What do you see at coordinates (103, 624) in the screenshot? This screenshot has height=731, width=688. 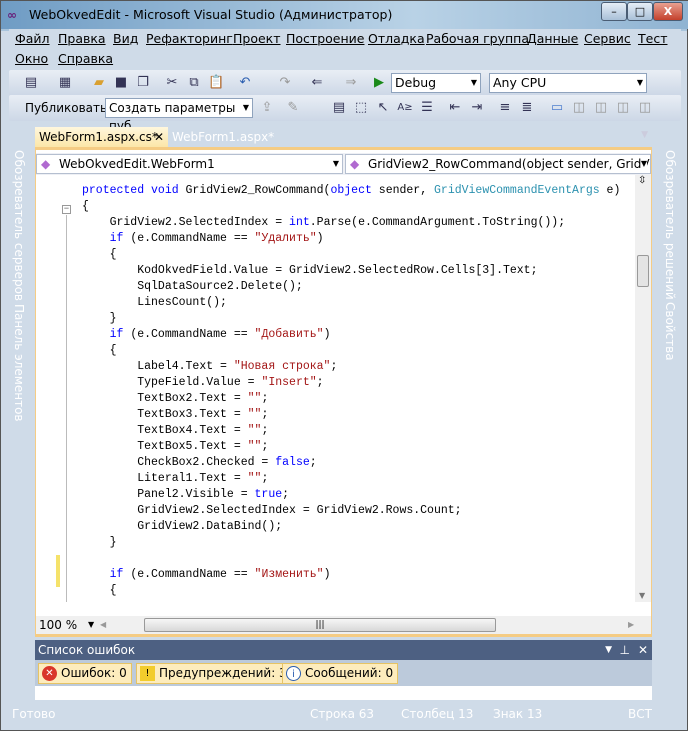 I see `scroll-left-icon: ◀` at bounding box center [103, 624].